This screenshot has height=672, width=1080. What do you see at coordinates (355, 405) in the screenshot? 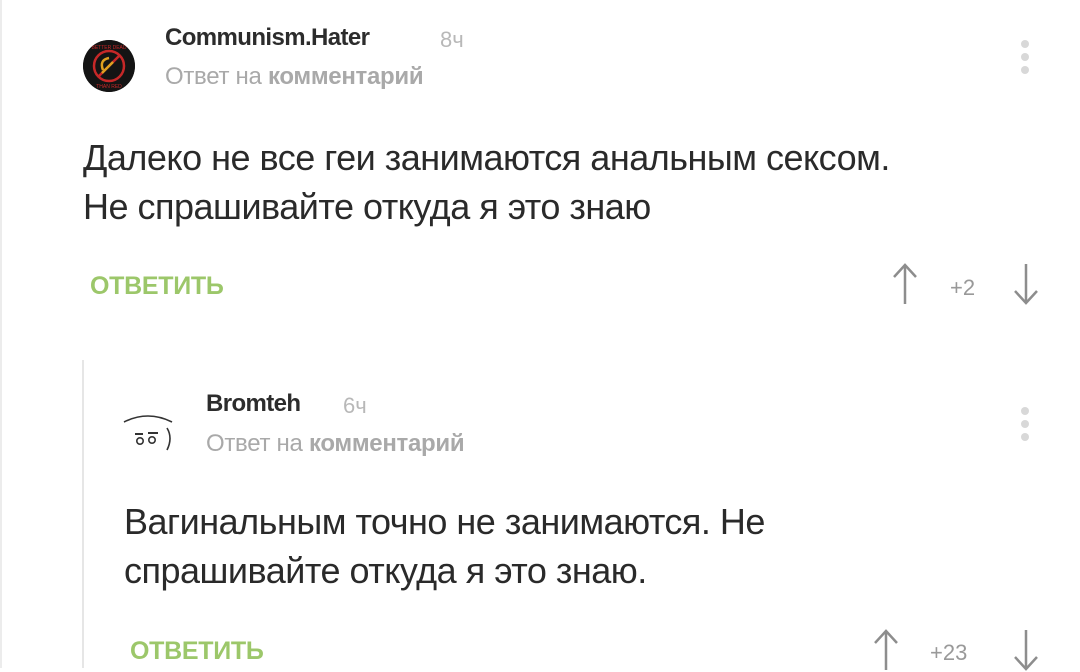
I see `comment-time: 6ч` at bounding box center [355, 405].